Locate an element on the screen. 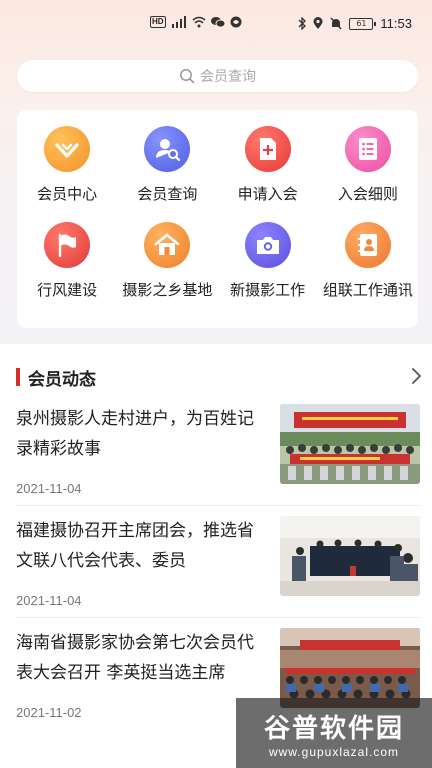 This screenshot has height=768, width=432. menu-item-apply-membership: 申请入会 is located at coordinates (268, 165).